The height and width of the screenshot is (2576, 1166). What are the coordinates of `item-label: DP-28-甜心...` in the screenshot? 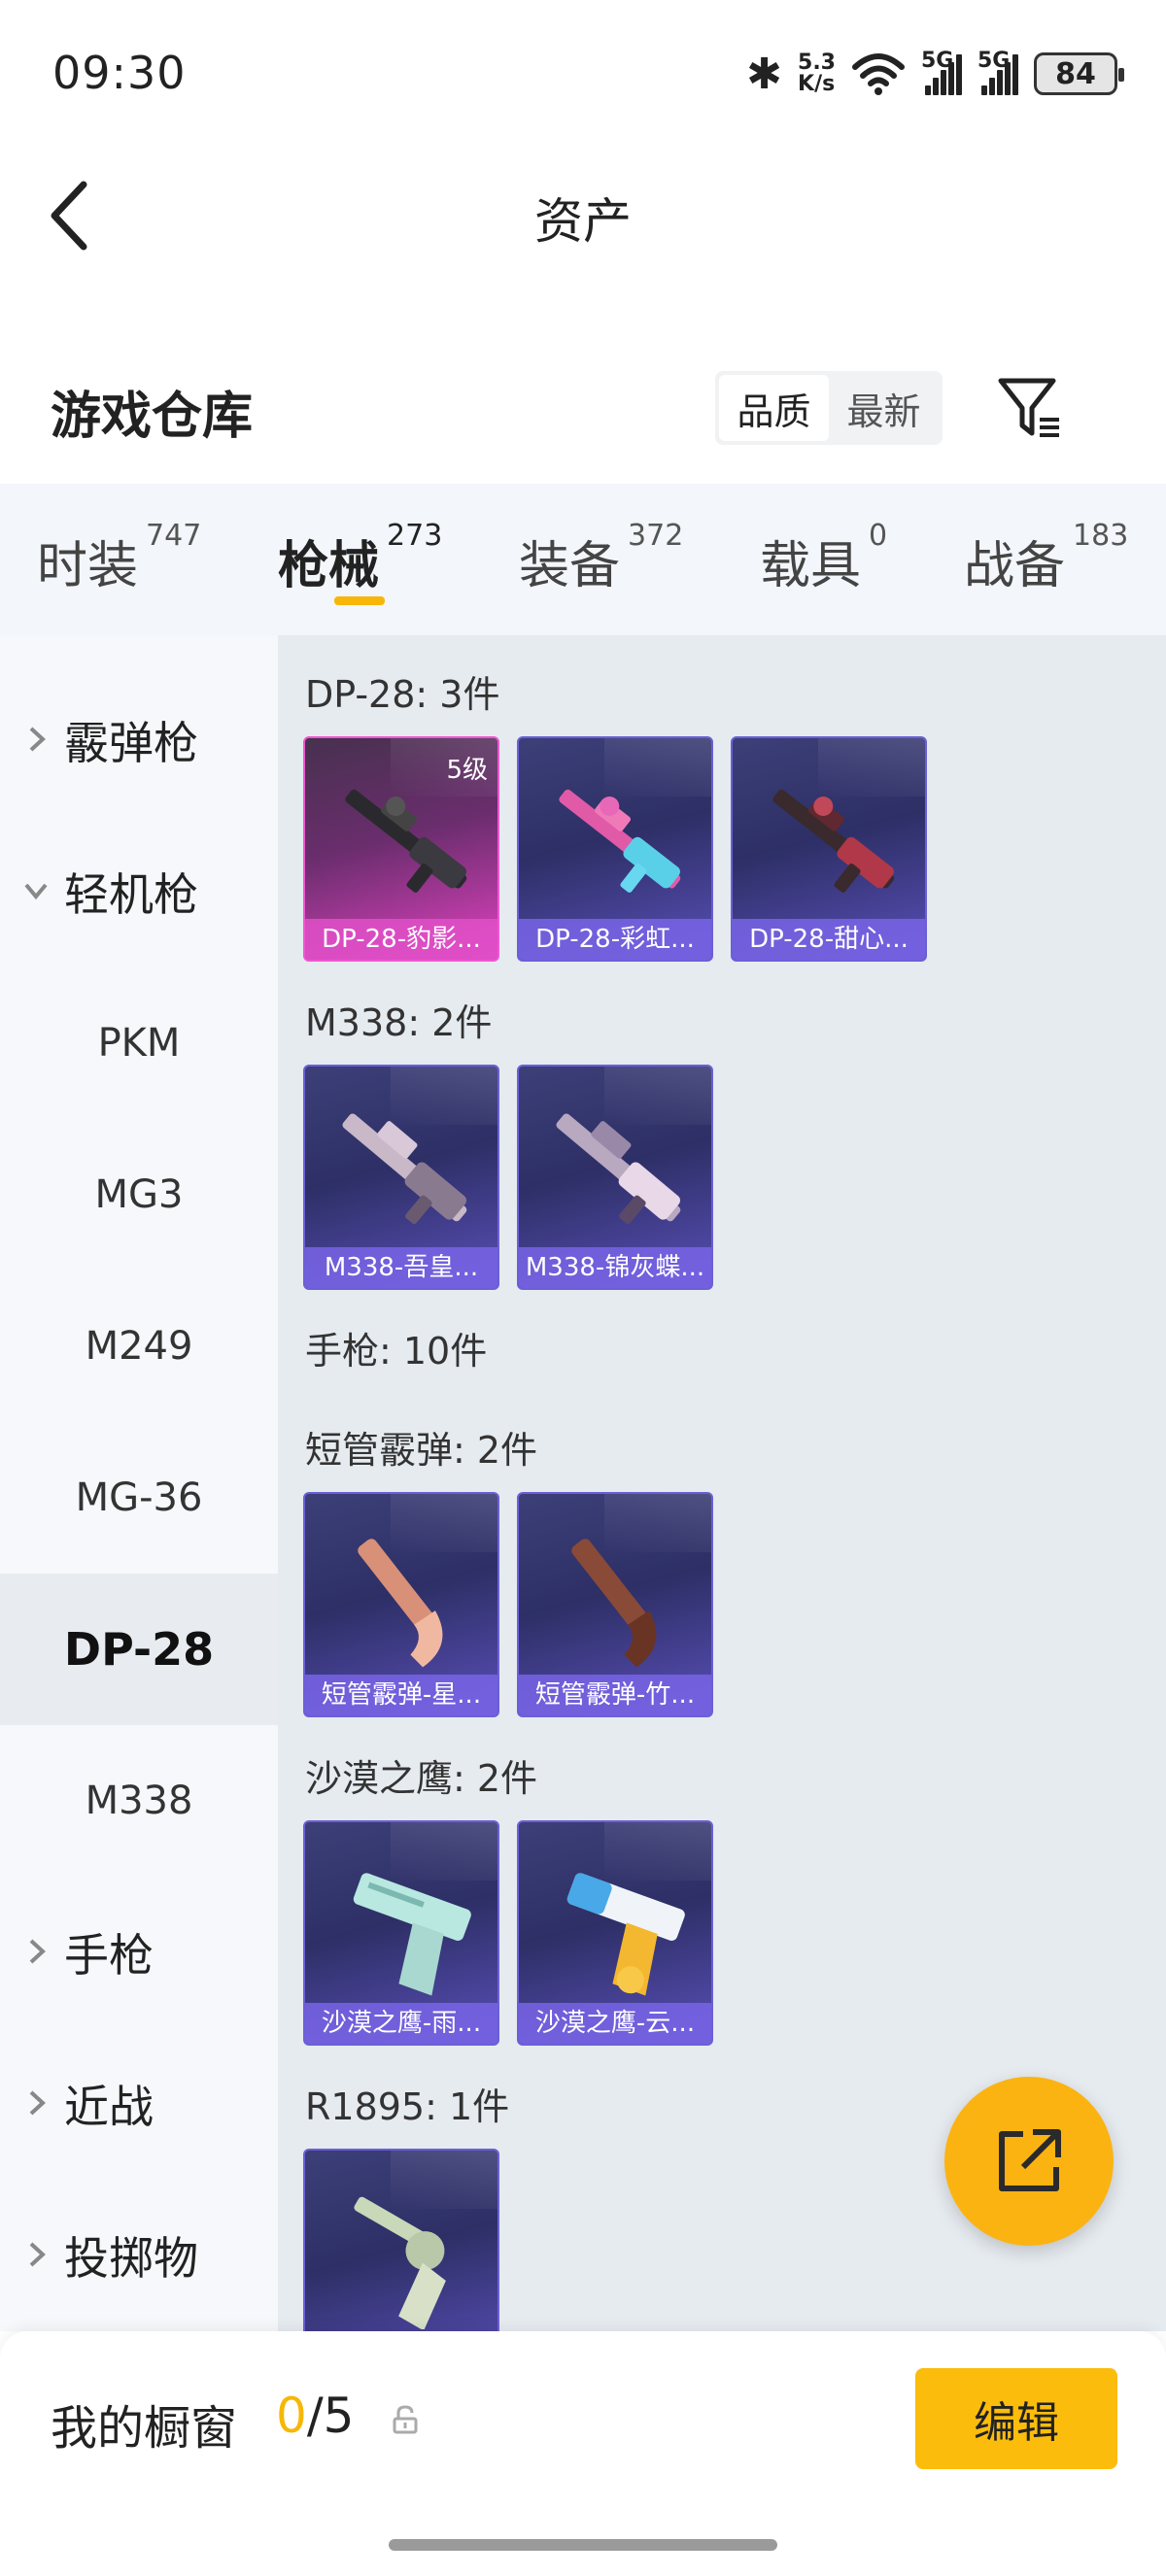 It's located at (829, 939).